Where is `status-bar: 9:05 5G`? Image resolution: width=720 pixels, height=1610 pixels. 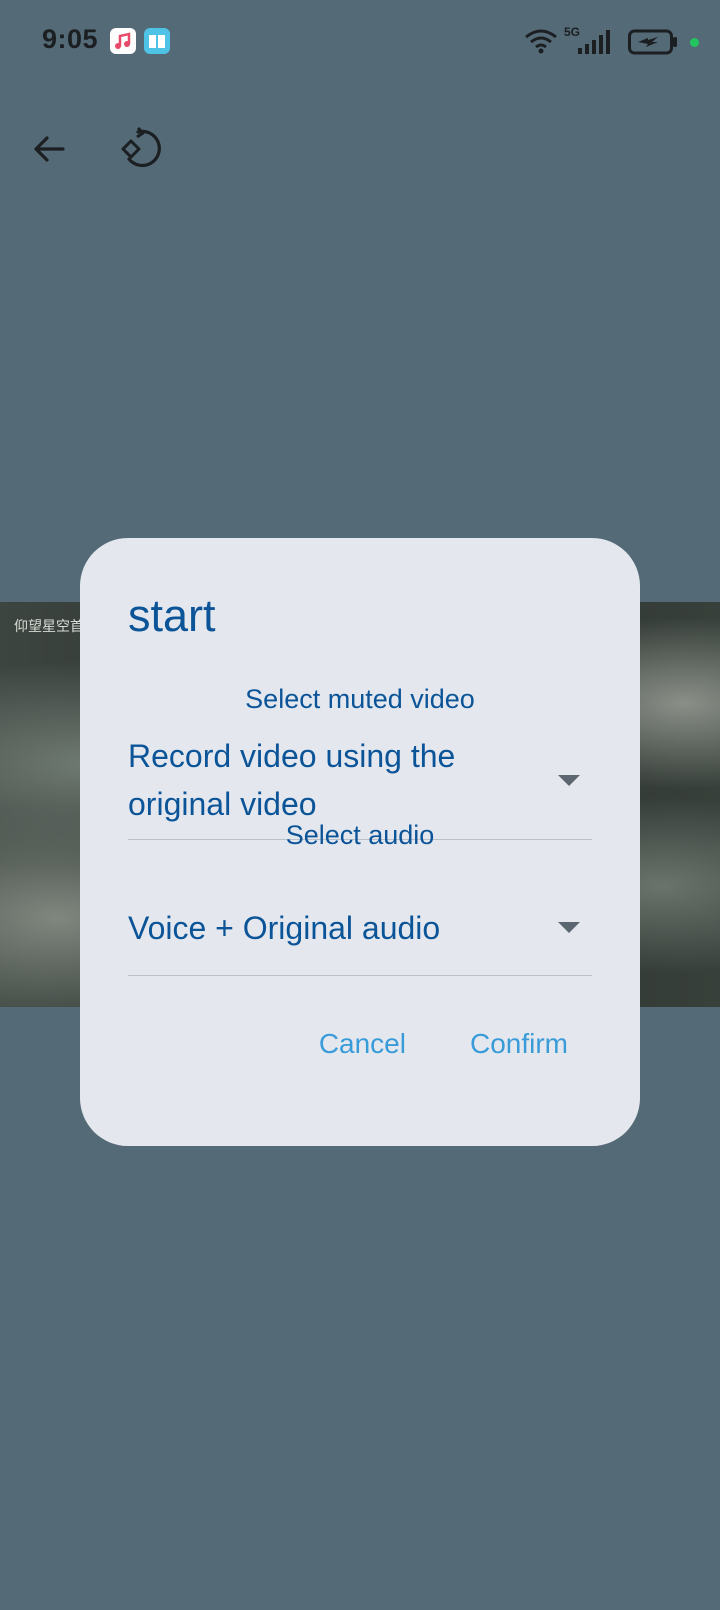
status-bar: 9:05 5G is located at coordinates (360, 42).